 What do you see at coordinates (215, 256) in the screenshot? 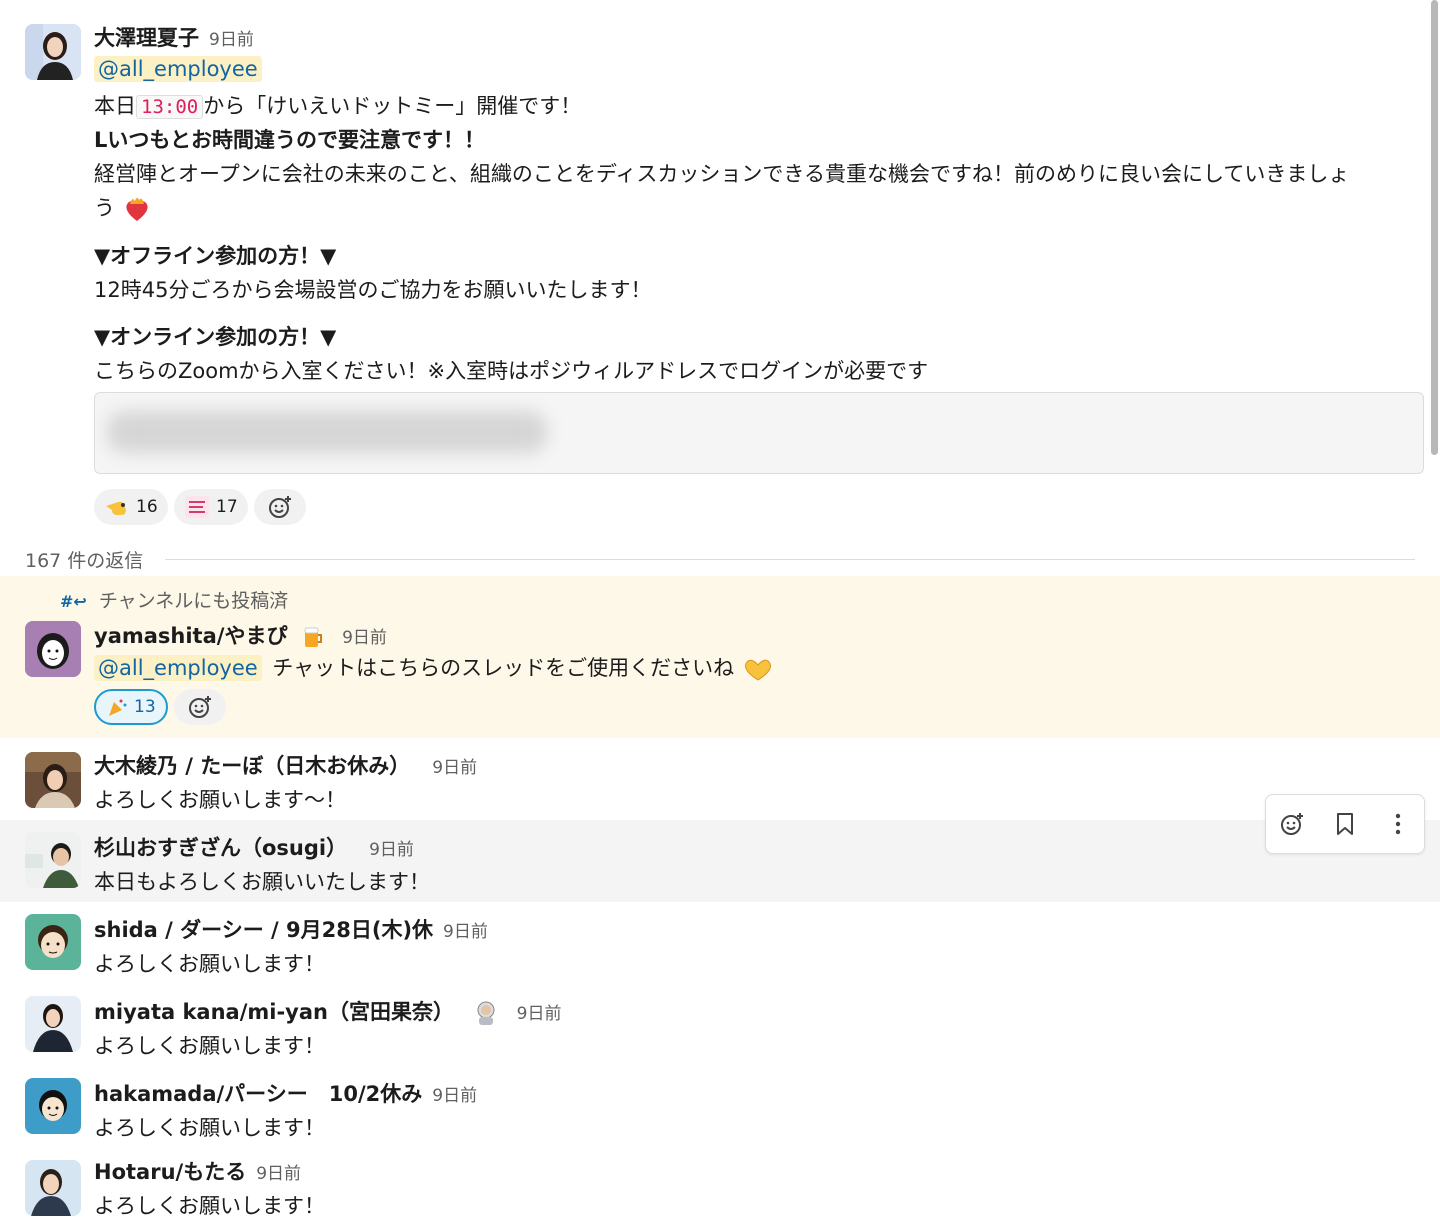
I see `section-heading: ▼オフライン参加の方！▼` at bounding box center [215, 256].